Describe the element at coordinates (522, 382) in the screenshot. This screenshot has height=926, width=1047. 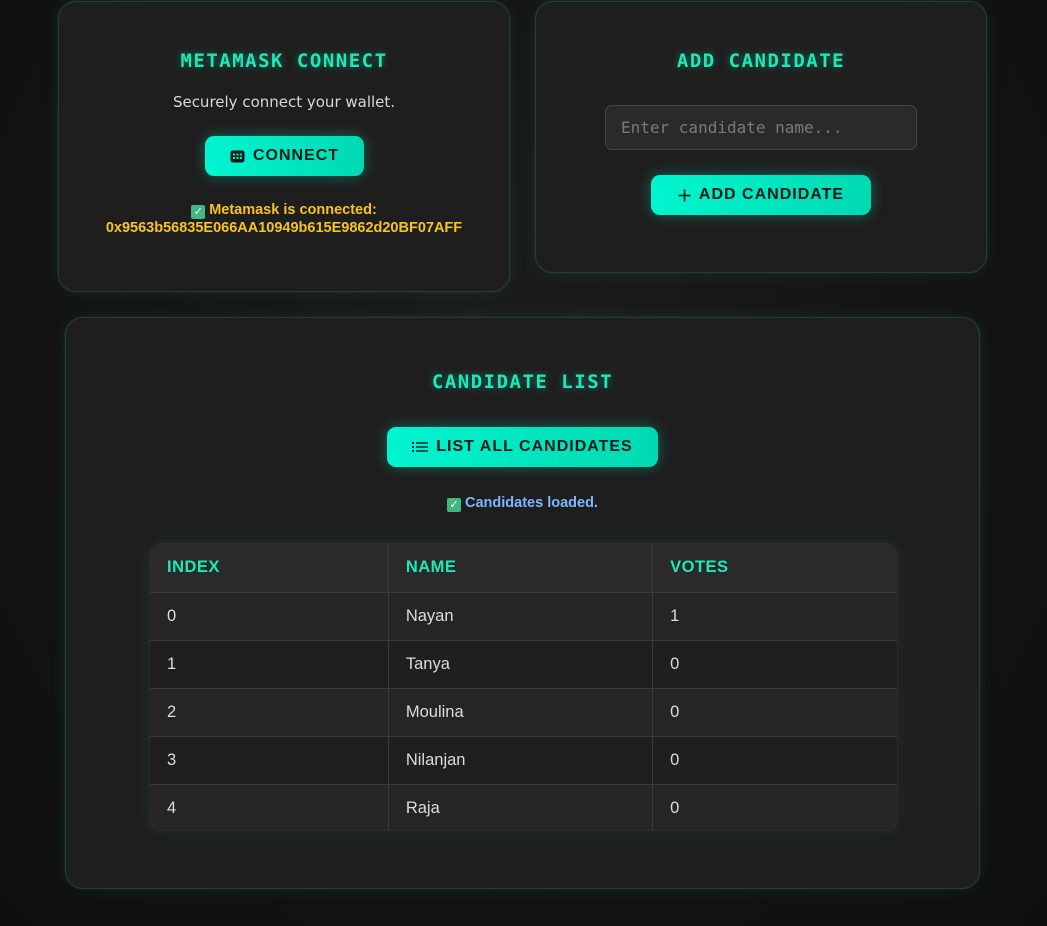
I see `list-card-title: CANDIDATE LIST` at that location.